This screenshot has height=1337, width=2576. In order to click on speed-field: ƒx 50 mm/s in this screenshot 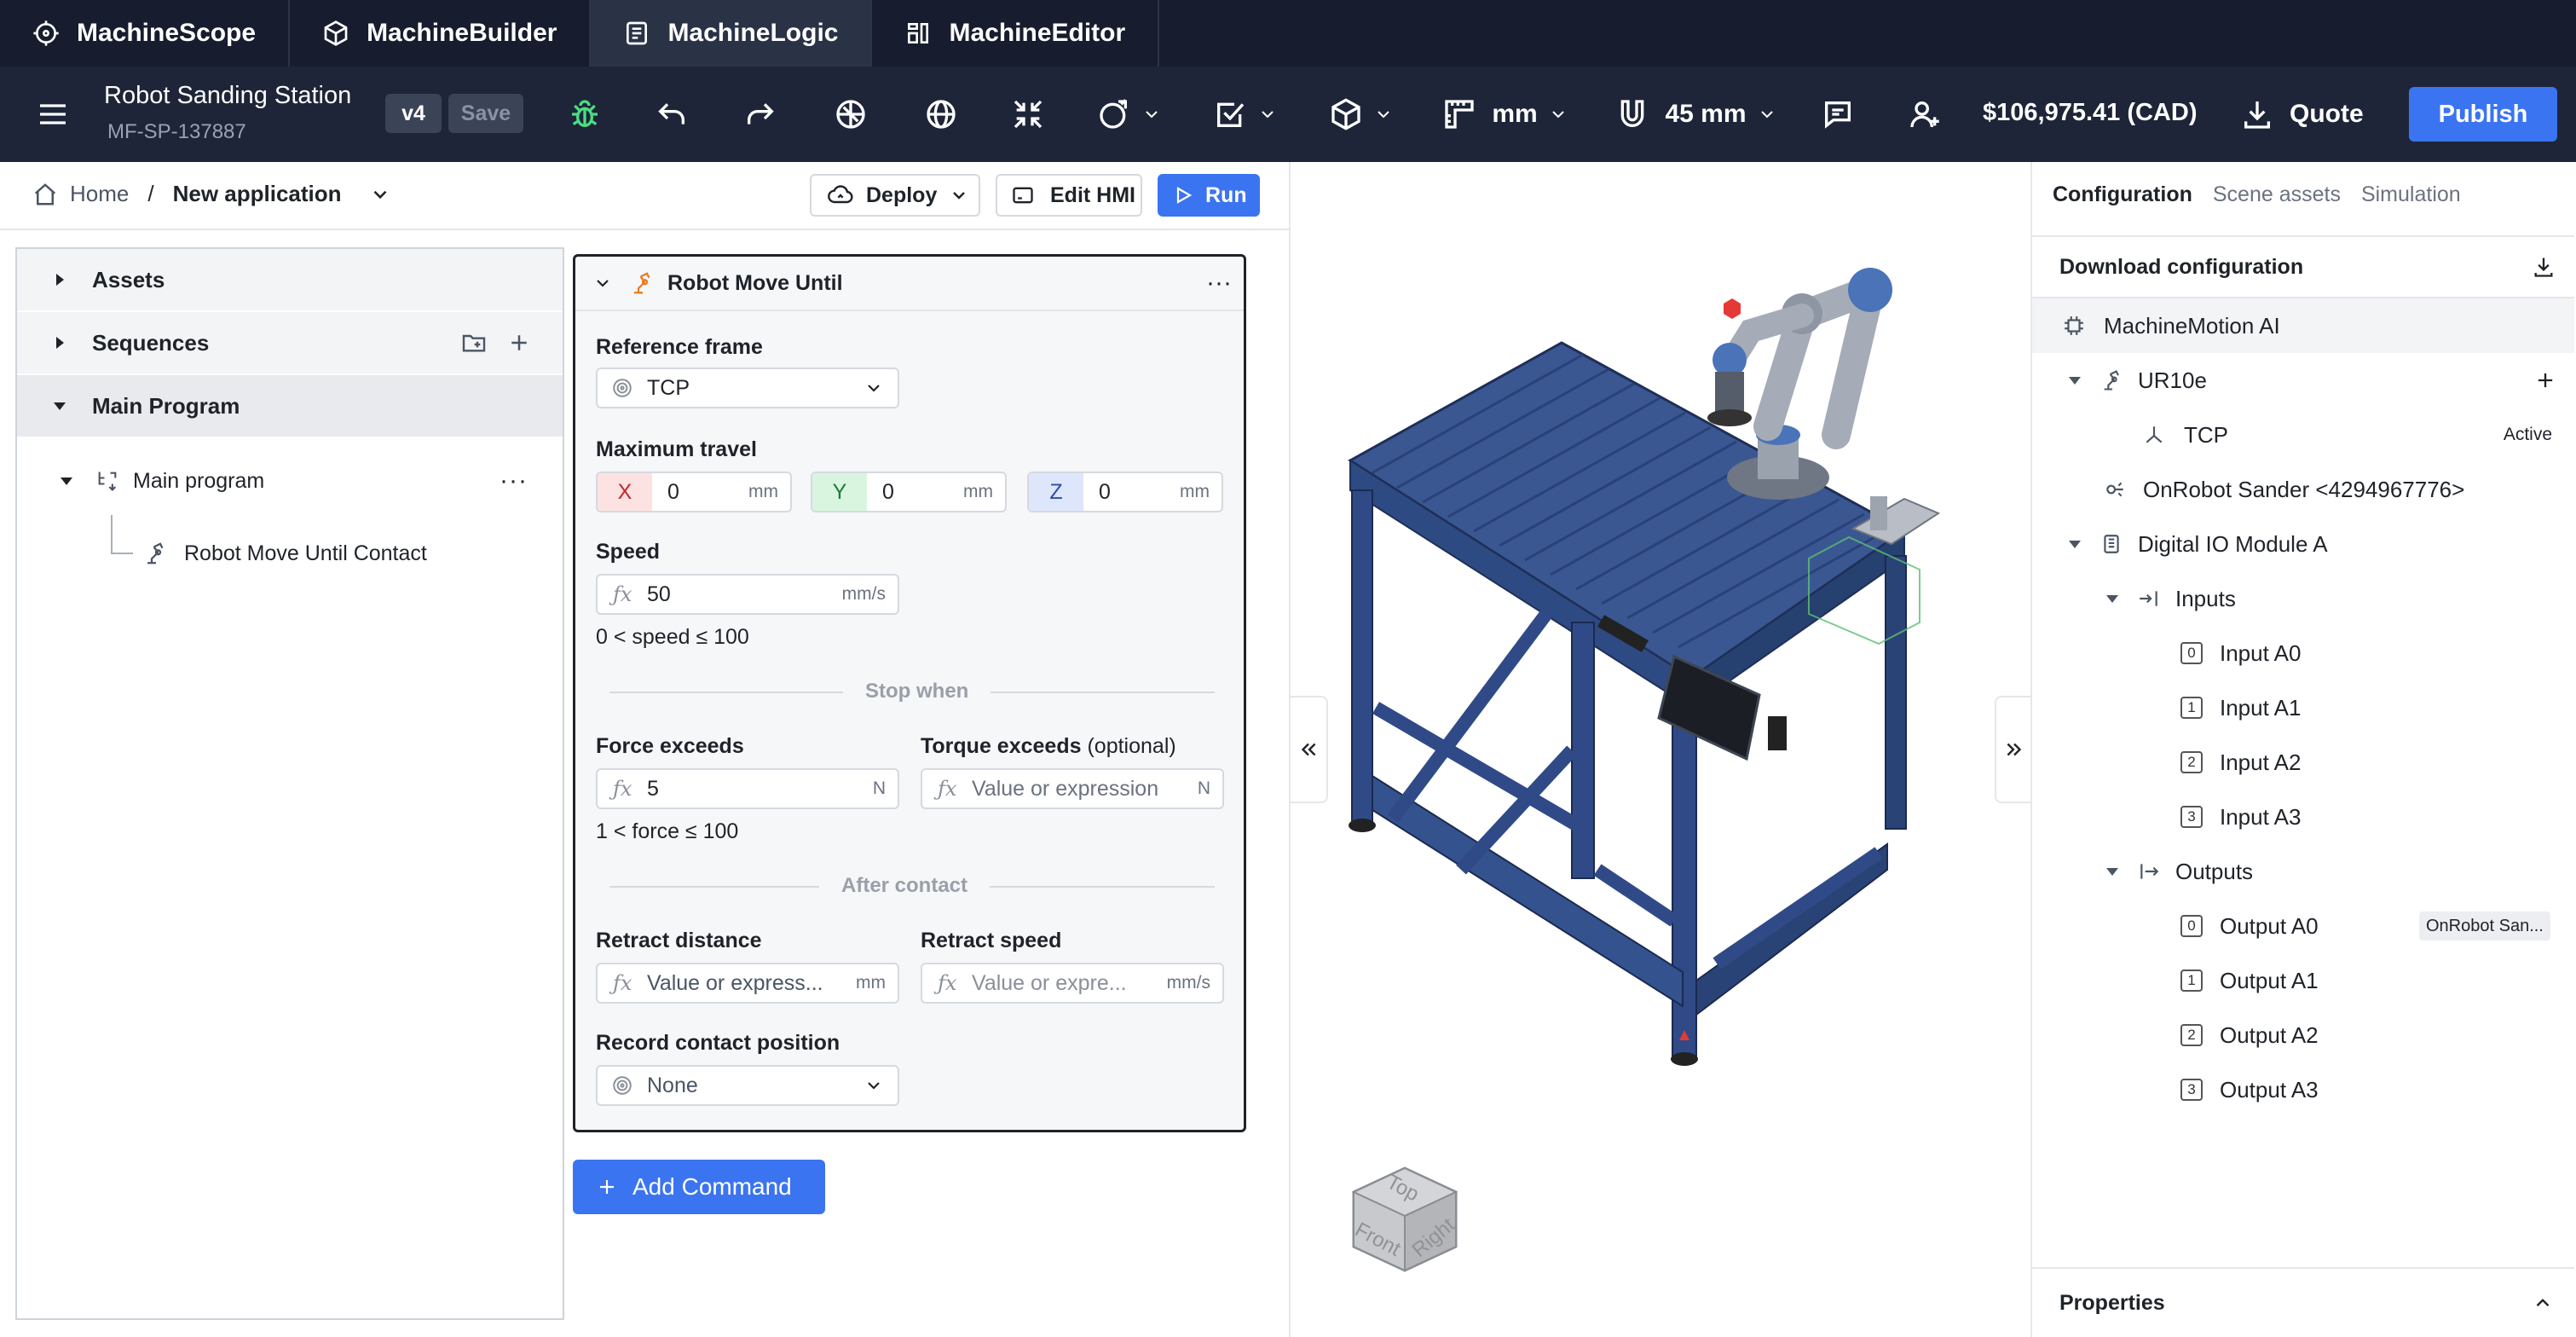, I will do `click(747, 594)`.